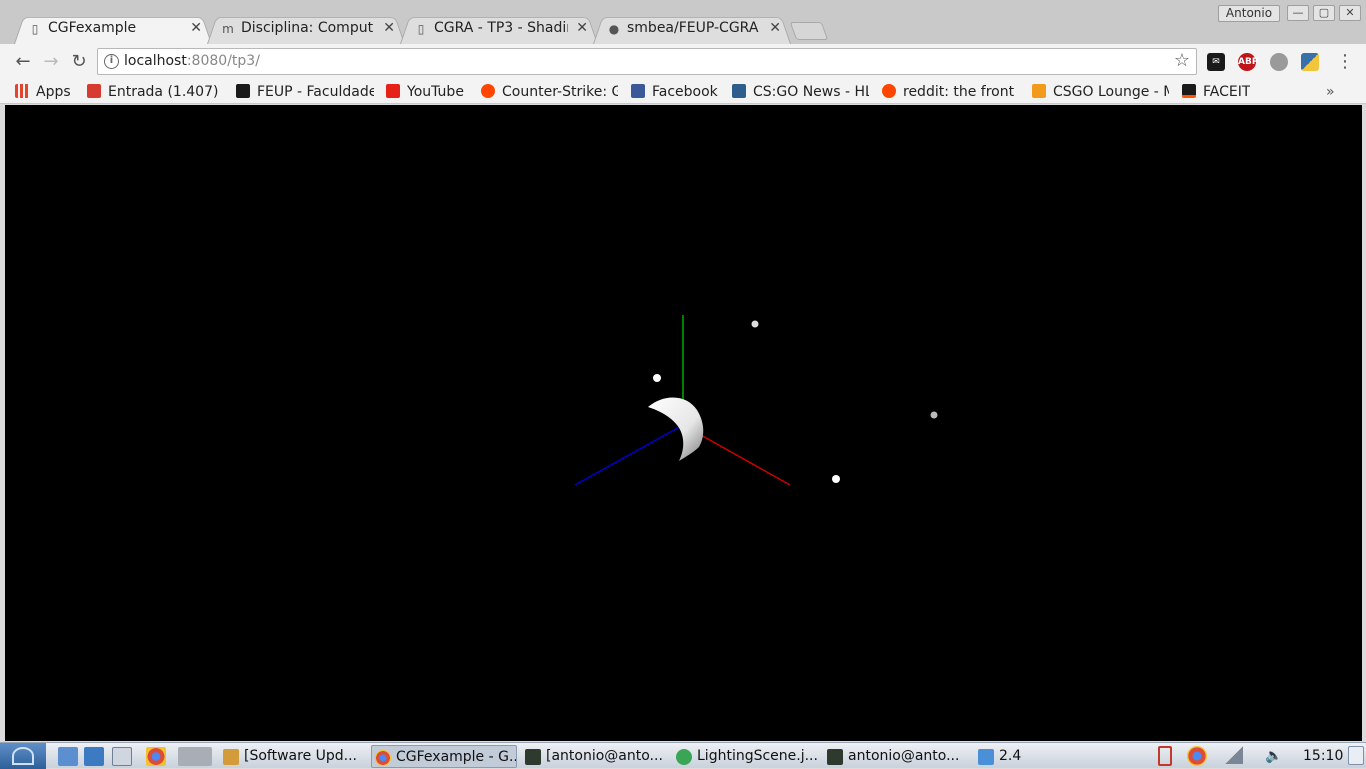 The width and height of the screenshot is (1366, 769). I want to click on tab-title: CGRA - TP3 - Shadin, so click(501, 28).